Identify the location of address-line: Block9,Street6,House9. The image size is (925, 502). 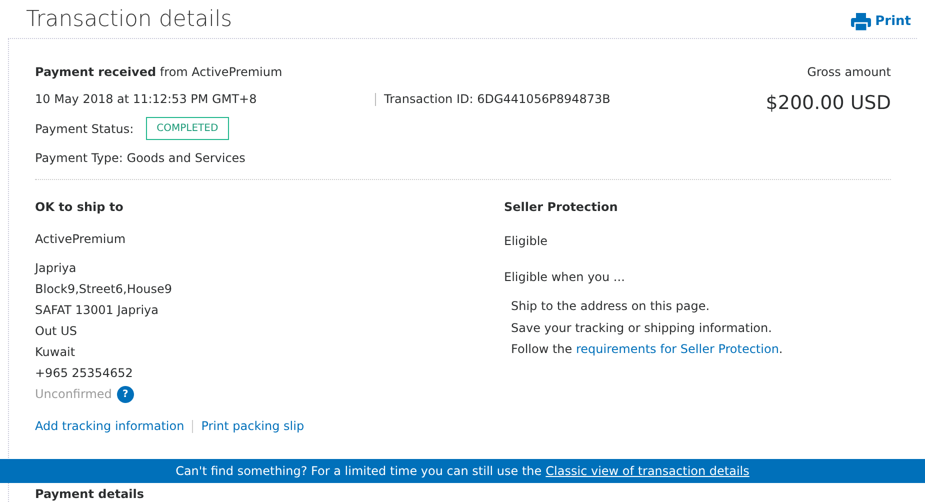
(104, 289).